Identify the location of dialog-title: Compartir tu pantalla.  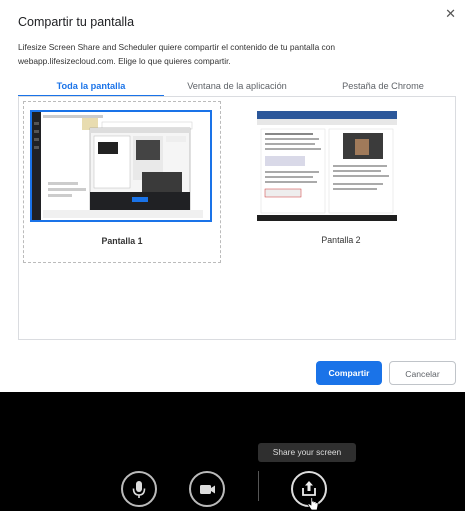
(76, 22).